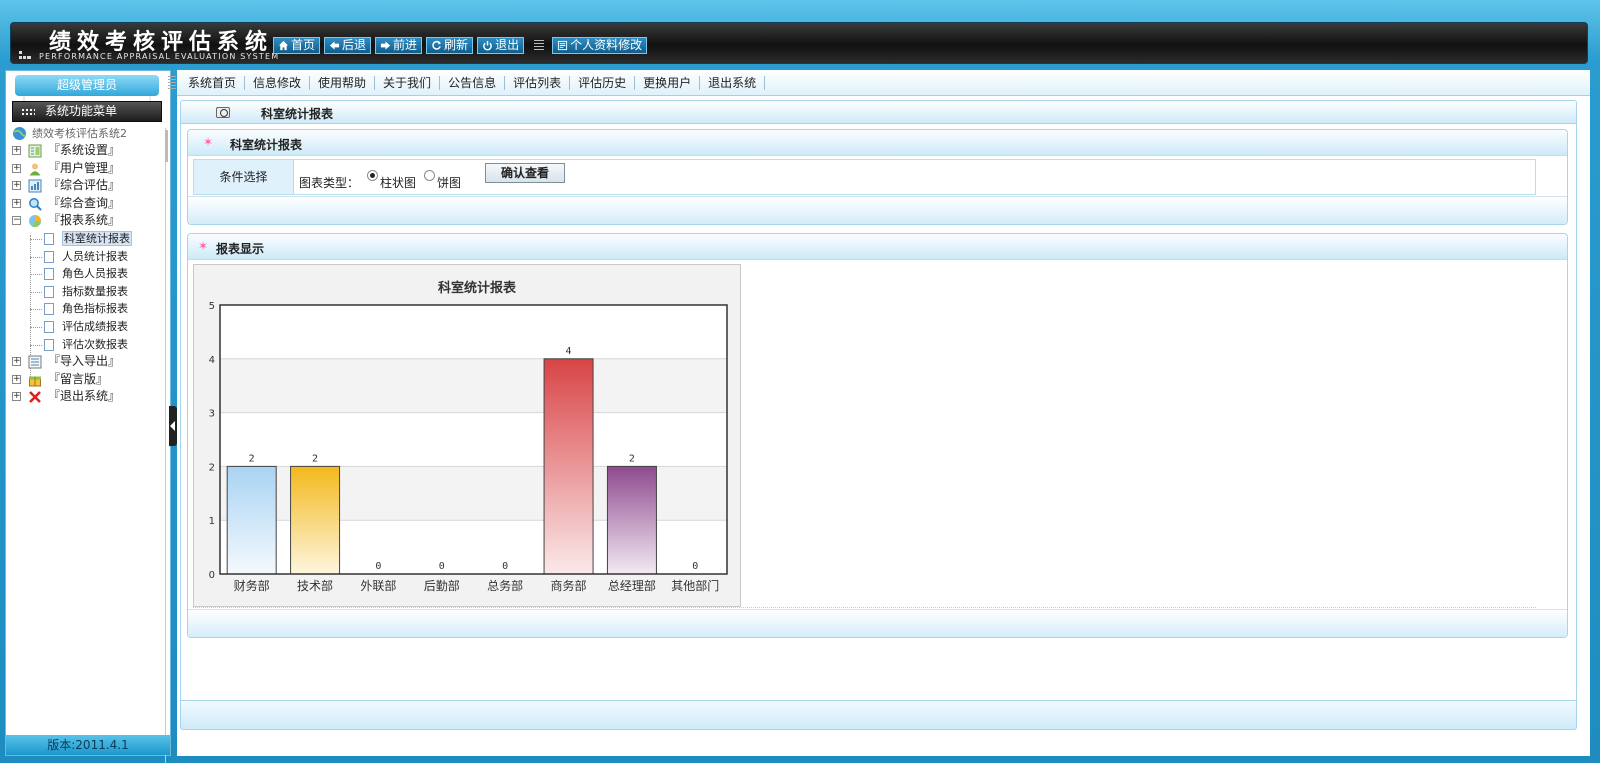  I want to click on nav-edit-info: 信息修改, so click(278, 82).